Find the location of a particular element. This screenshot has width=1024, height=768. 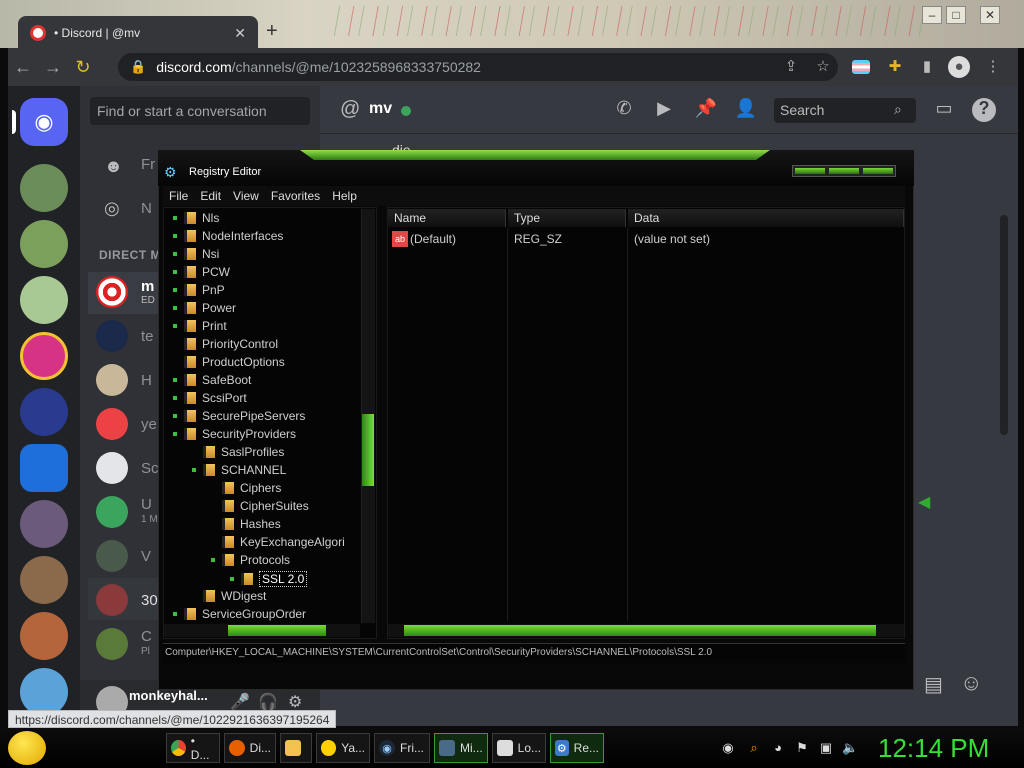

taskbar-clock: 12:14 PM is located at coordinates (933, 748).